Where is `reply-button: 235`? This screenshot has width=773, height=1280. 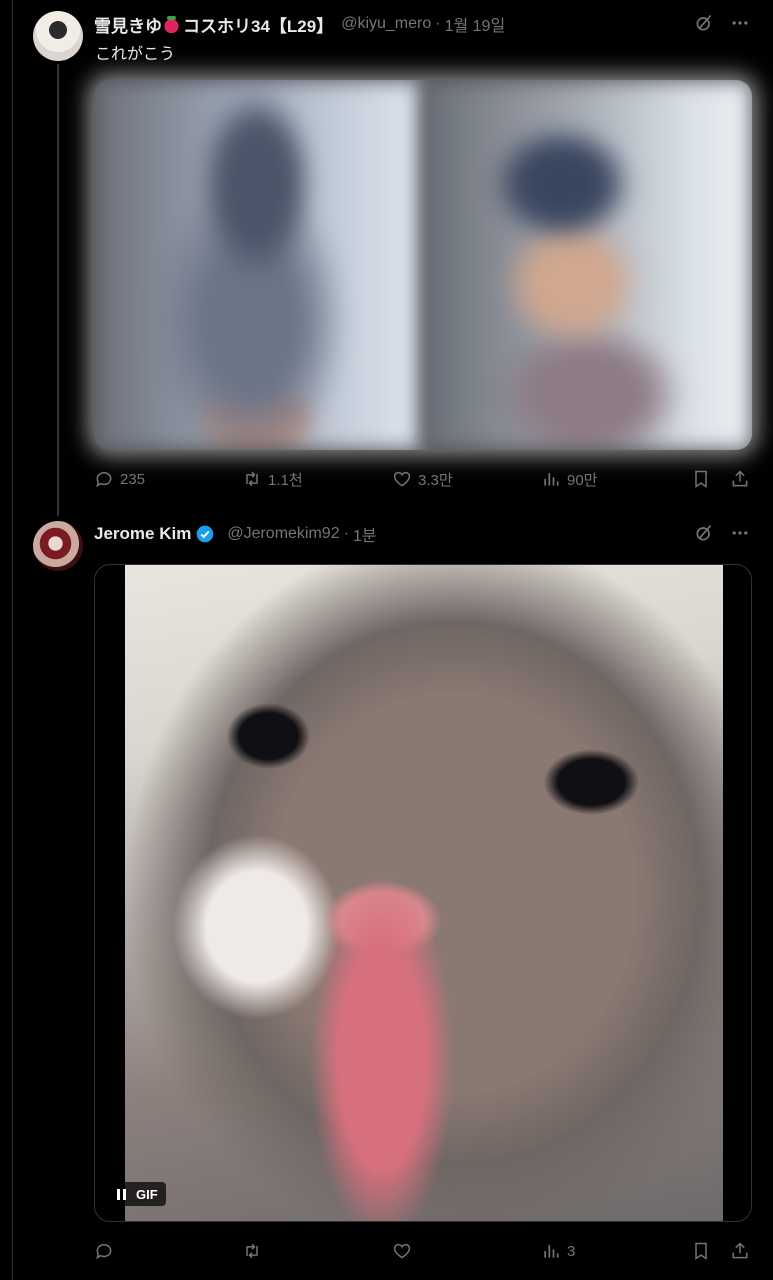
reply-button: 235 is located at coordinates (119, 479).